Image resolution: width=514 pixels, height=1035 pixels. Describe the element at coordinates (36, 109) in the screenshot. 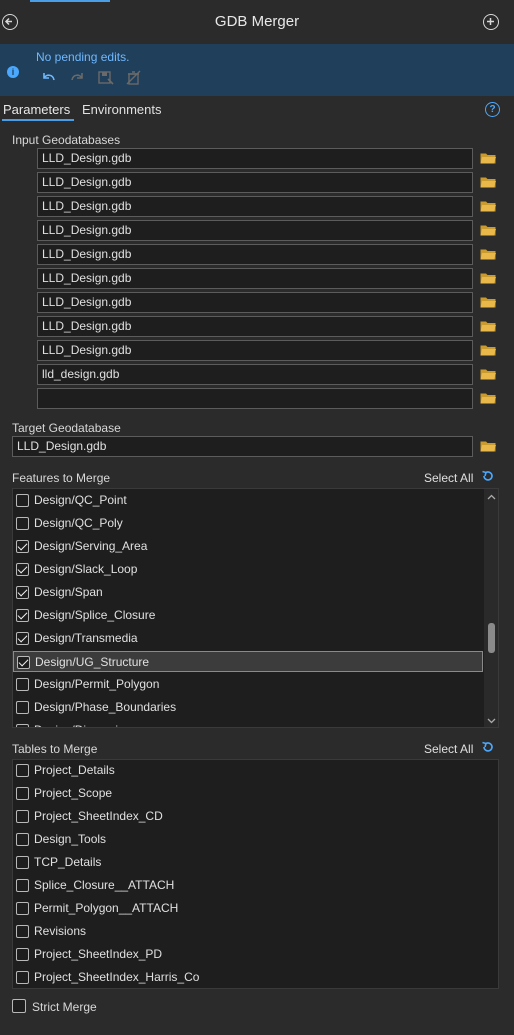

I see `tab-parameters: Parameters` at that location.